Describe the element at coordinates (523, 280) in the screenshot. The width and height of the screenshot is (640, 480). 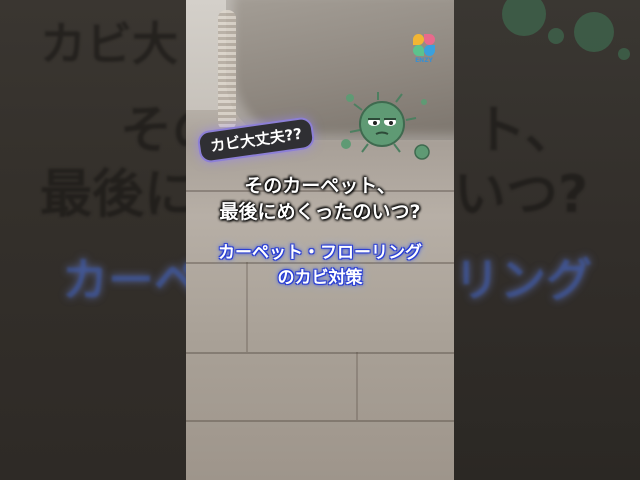
I see `ghost-subhead-right: リング` at that location.